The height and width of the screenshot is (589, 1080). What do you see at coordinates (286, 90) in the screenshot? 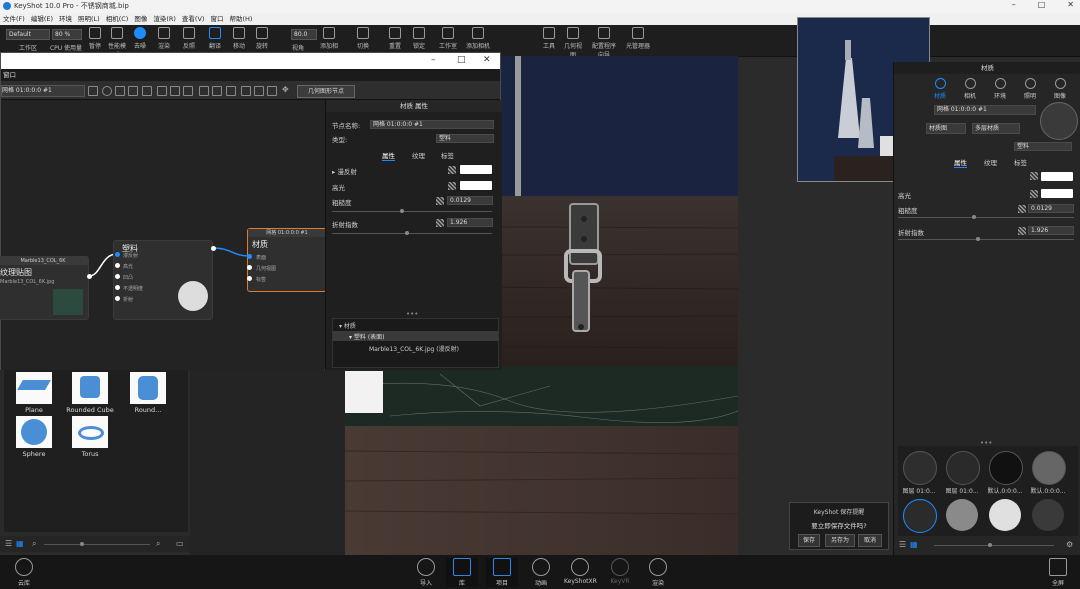
I see `move-icon: ✥` at bounding box center [286, 90].